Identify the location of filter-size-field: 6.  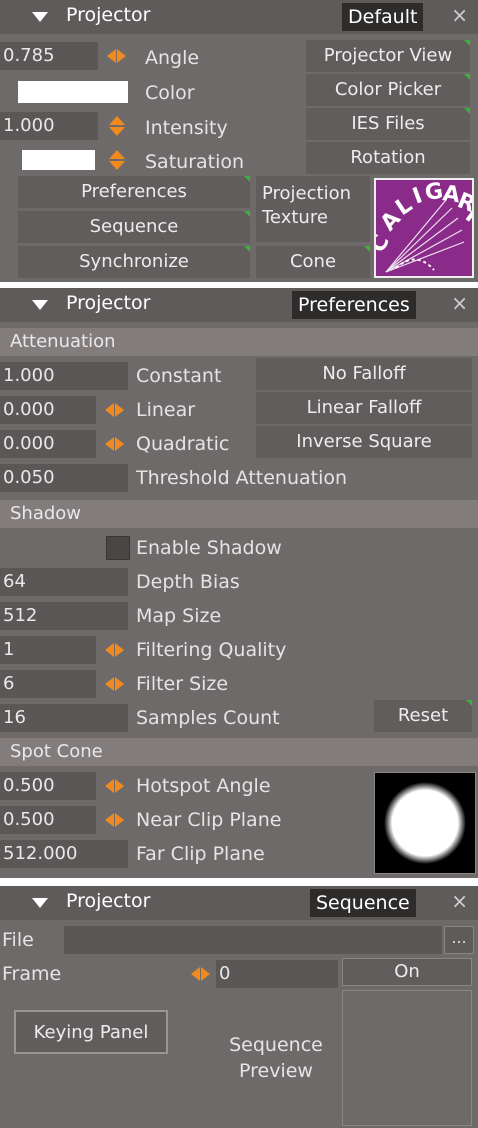
(48, 684).